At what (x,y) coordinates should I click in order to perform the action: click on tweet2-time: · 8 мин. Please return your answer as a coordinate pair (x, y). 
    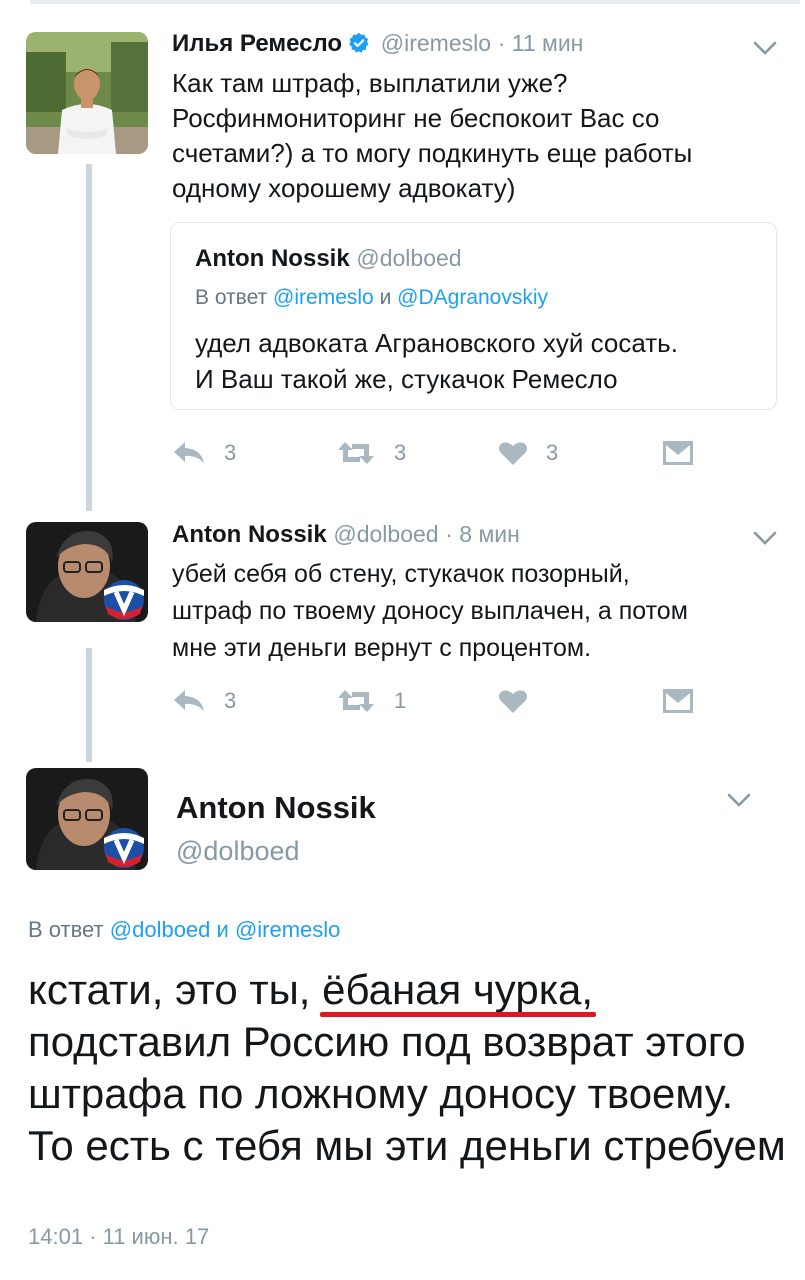
    Looking at the image, I should click on (482, 534).